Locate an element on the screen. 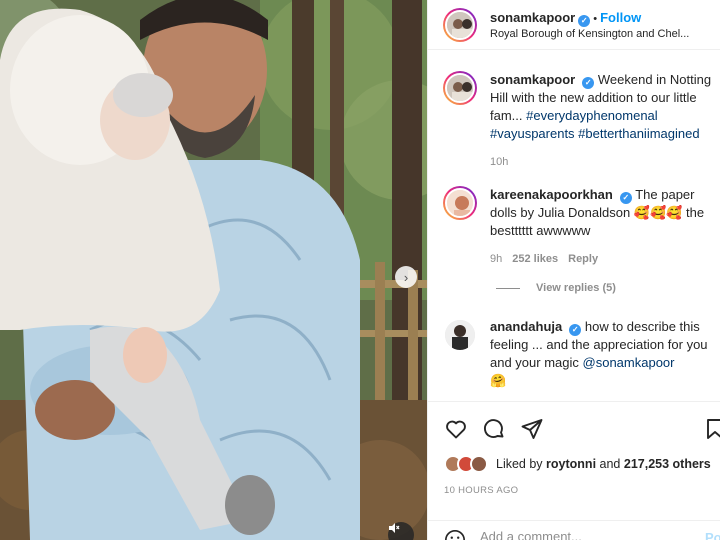  likes-others: 217,253 others is located at coordinates (667, 464).